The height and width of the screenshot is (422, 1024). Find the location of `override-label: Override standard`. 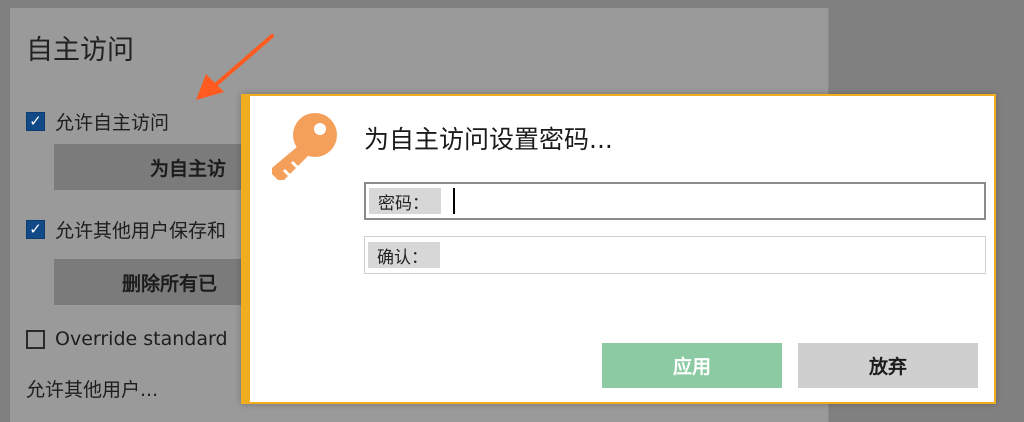

override-label: Override standard is located at coordinates (141, 339).